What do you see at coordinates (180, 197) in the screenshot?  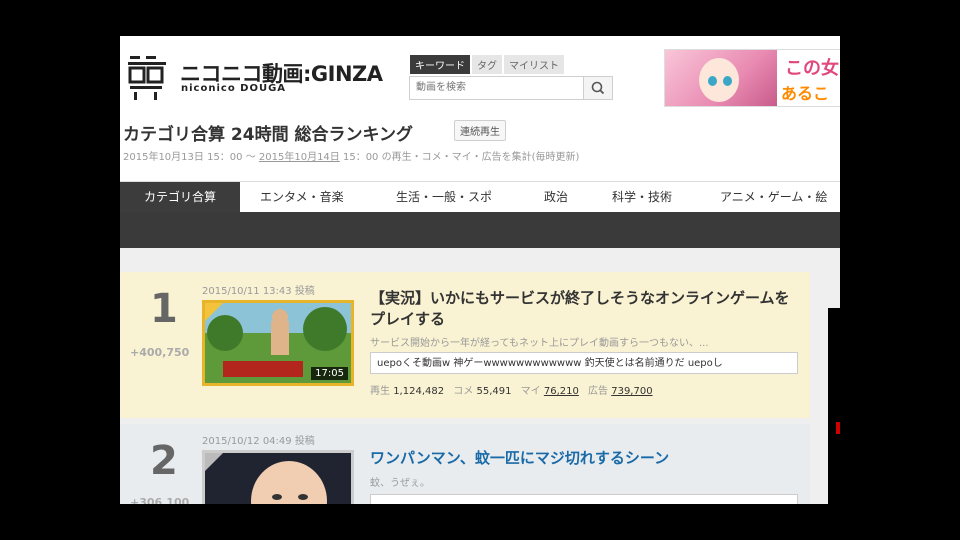 I see `tab-all-categories: カテゴリ合算` at bounding box center [180, 197].